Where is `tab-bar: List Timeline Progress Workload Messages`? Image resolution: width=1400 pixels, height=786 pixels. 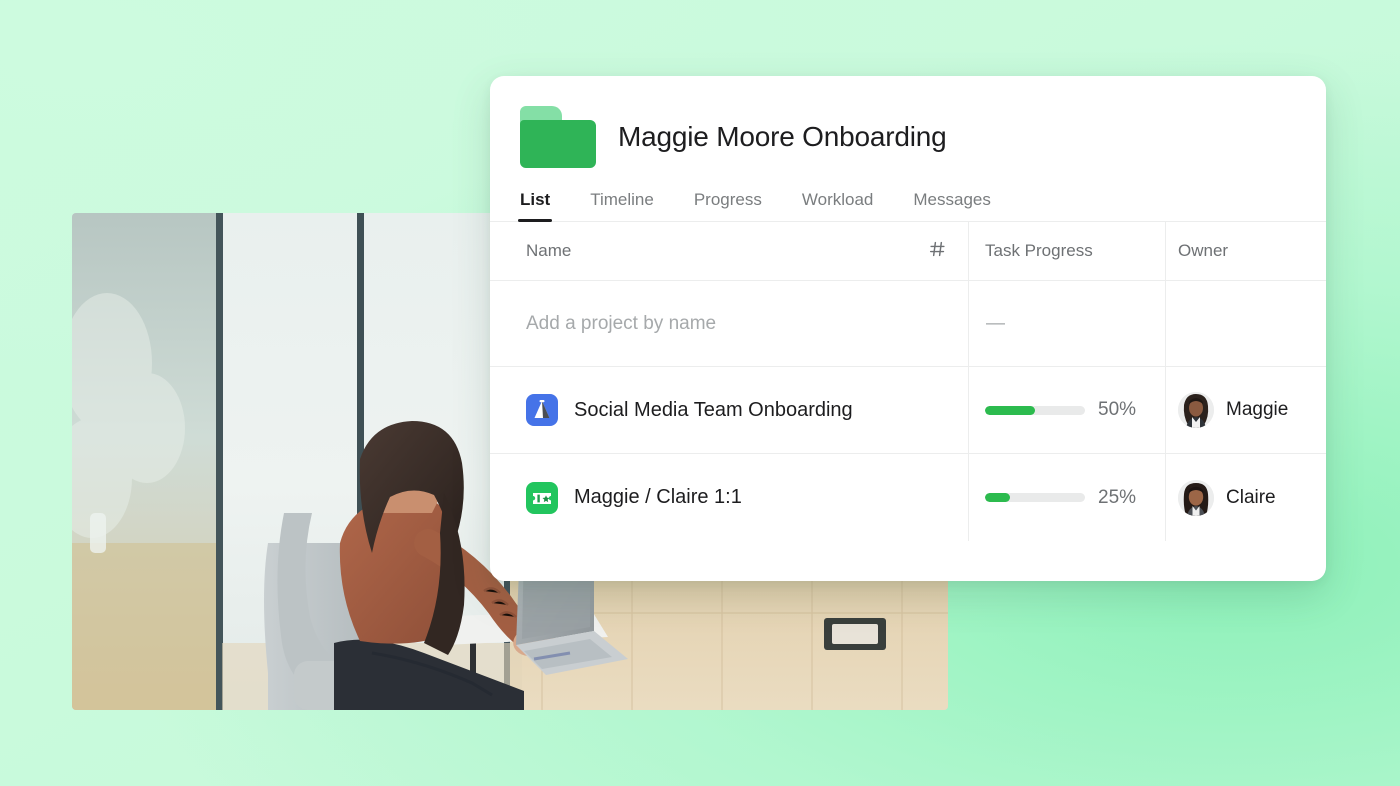
tab-bar: List Timeline Progress Workload Messages is located at coordinates (908, 195).